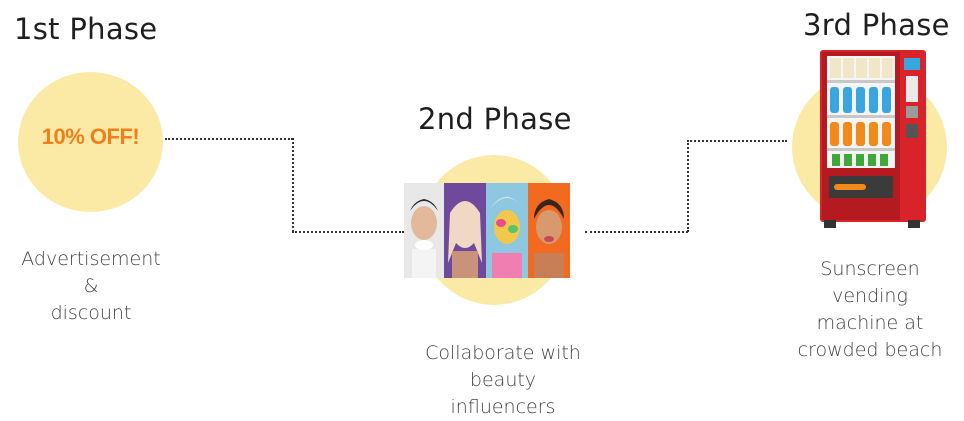  Describe the element at coordinates (737, 141) in the screenshot. I see `connector-2-3-top` at that location.